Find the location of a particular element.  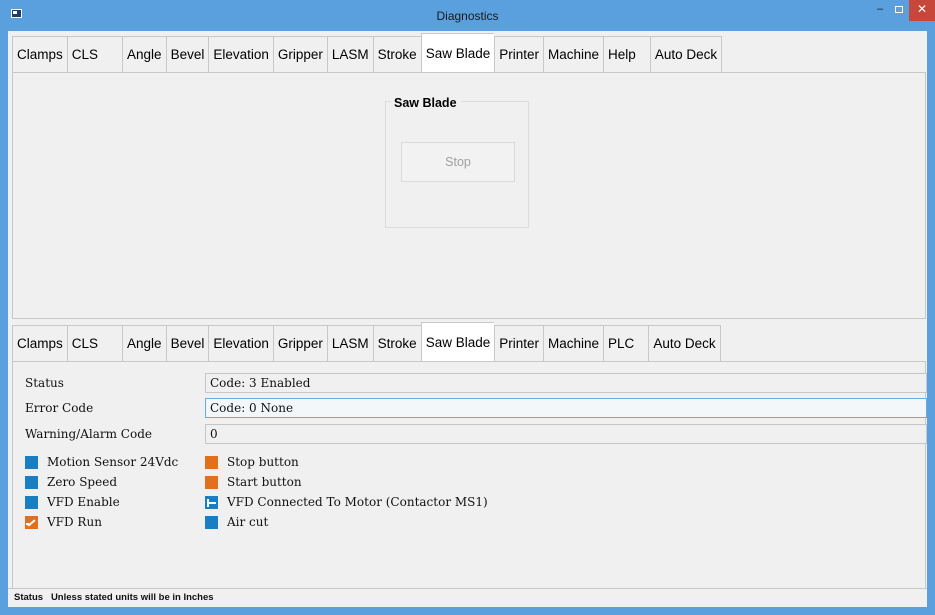

start-button-indicator: Start button is located at coordinates (253, 482).